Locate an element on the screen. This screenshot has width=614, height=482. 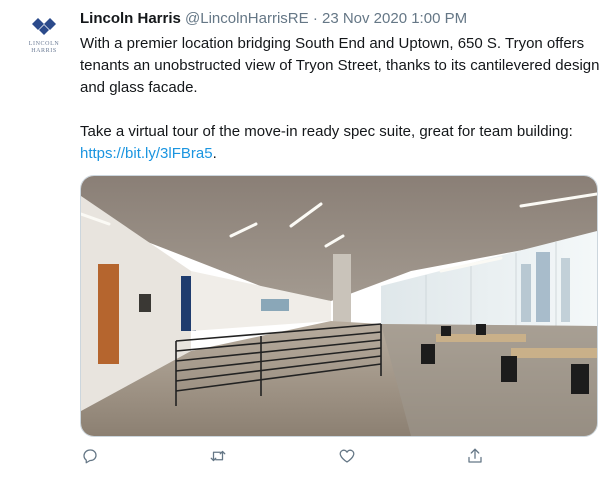
heart-icon is located at coordinates (347, 456).